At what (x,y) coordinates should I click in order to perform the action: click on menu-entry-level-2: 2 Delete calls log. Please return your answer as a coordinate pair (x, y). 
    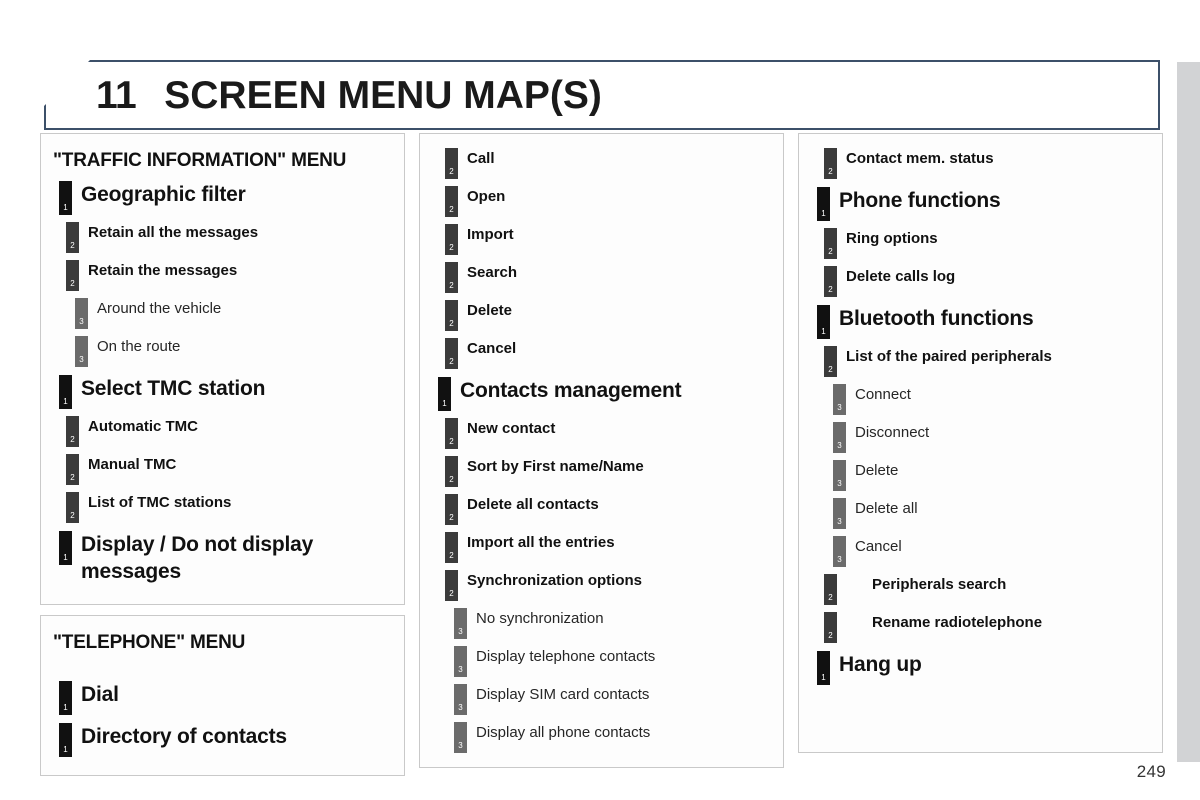
    Looking at the image, I should click on (988, 281).